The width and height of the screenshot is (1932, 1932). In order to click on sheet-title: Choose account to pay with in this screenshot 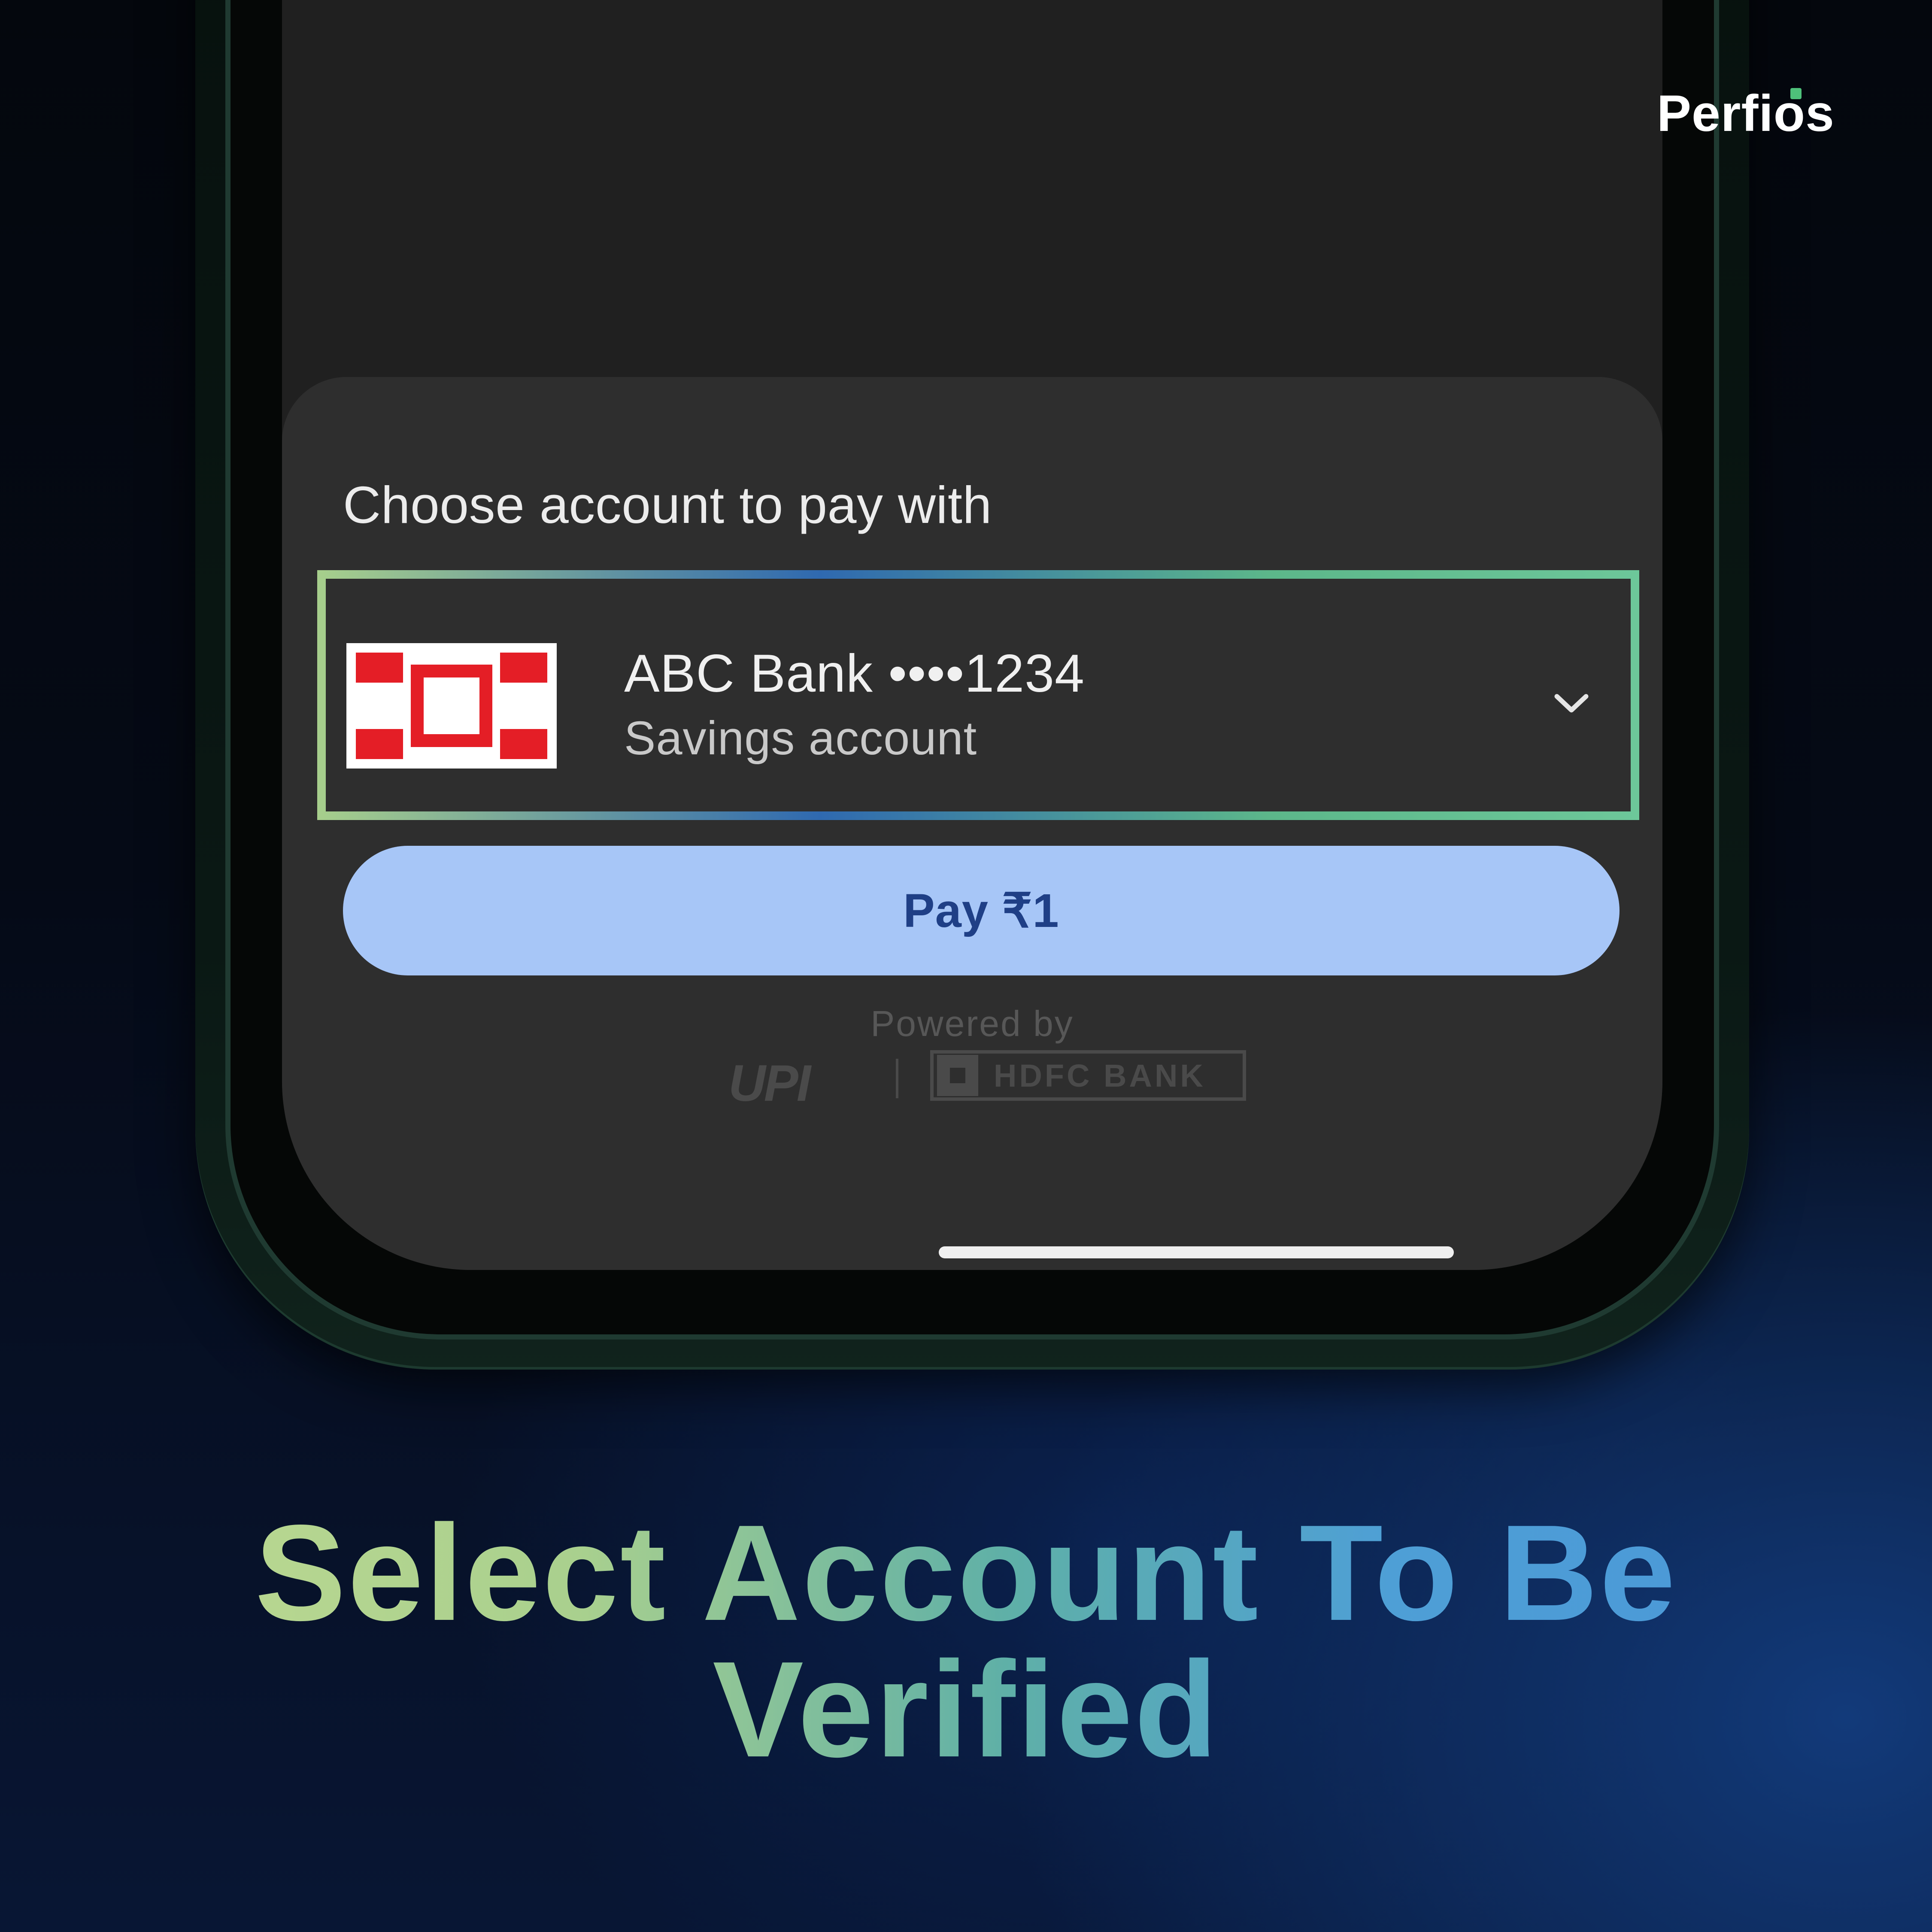, I will do `click(667, 505)`.